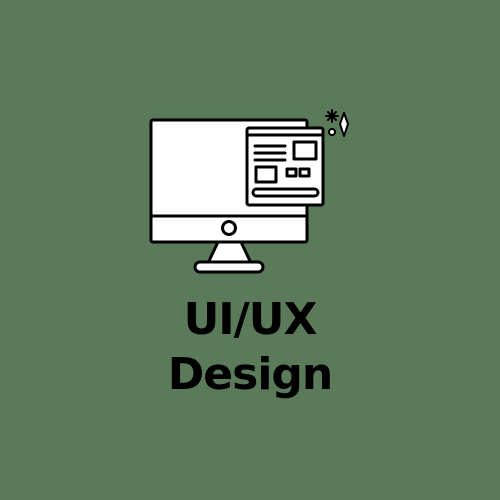  What do you see at coordinates (332, 116) in the screenshot?
I see `sparkle-icon` at bounding box center [332, 116].